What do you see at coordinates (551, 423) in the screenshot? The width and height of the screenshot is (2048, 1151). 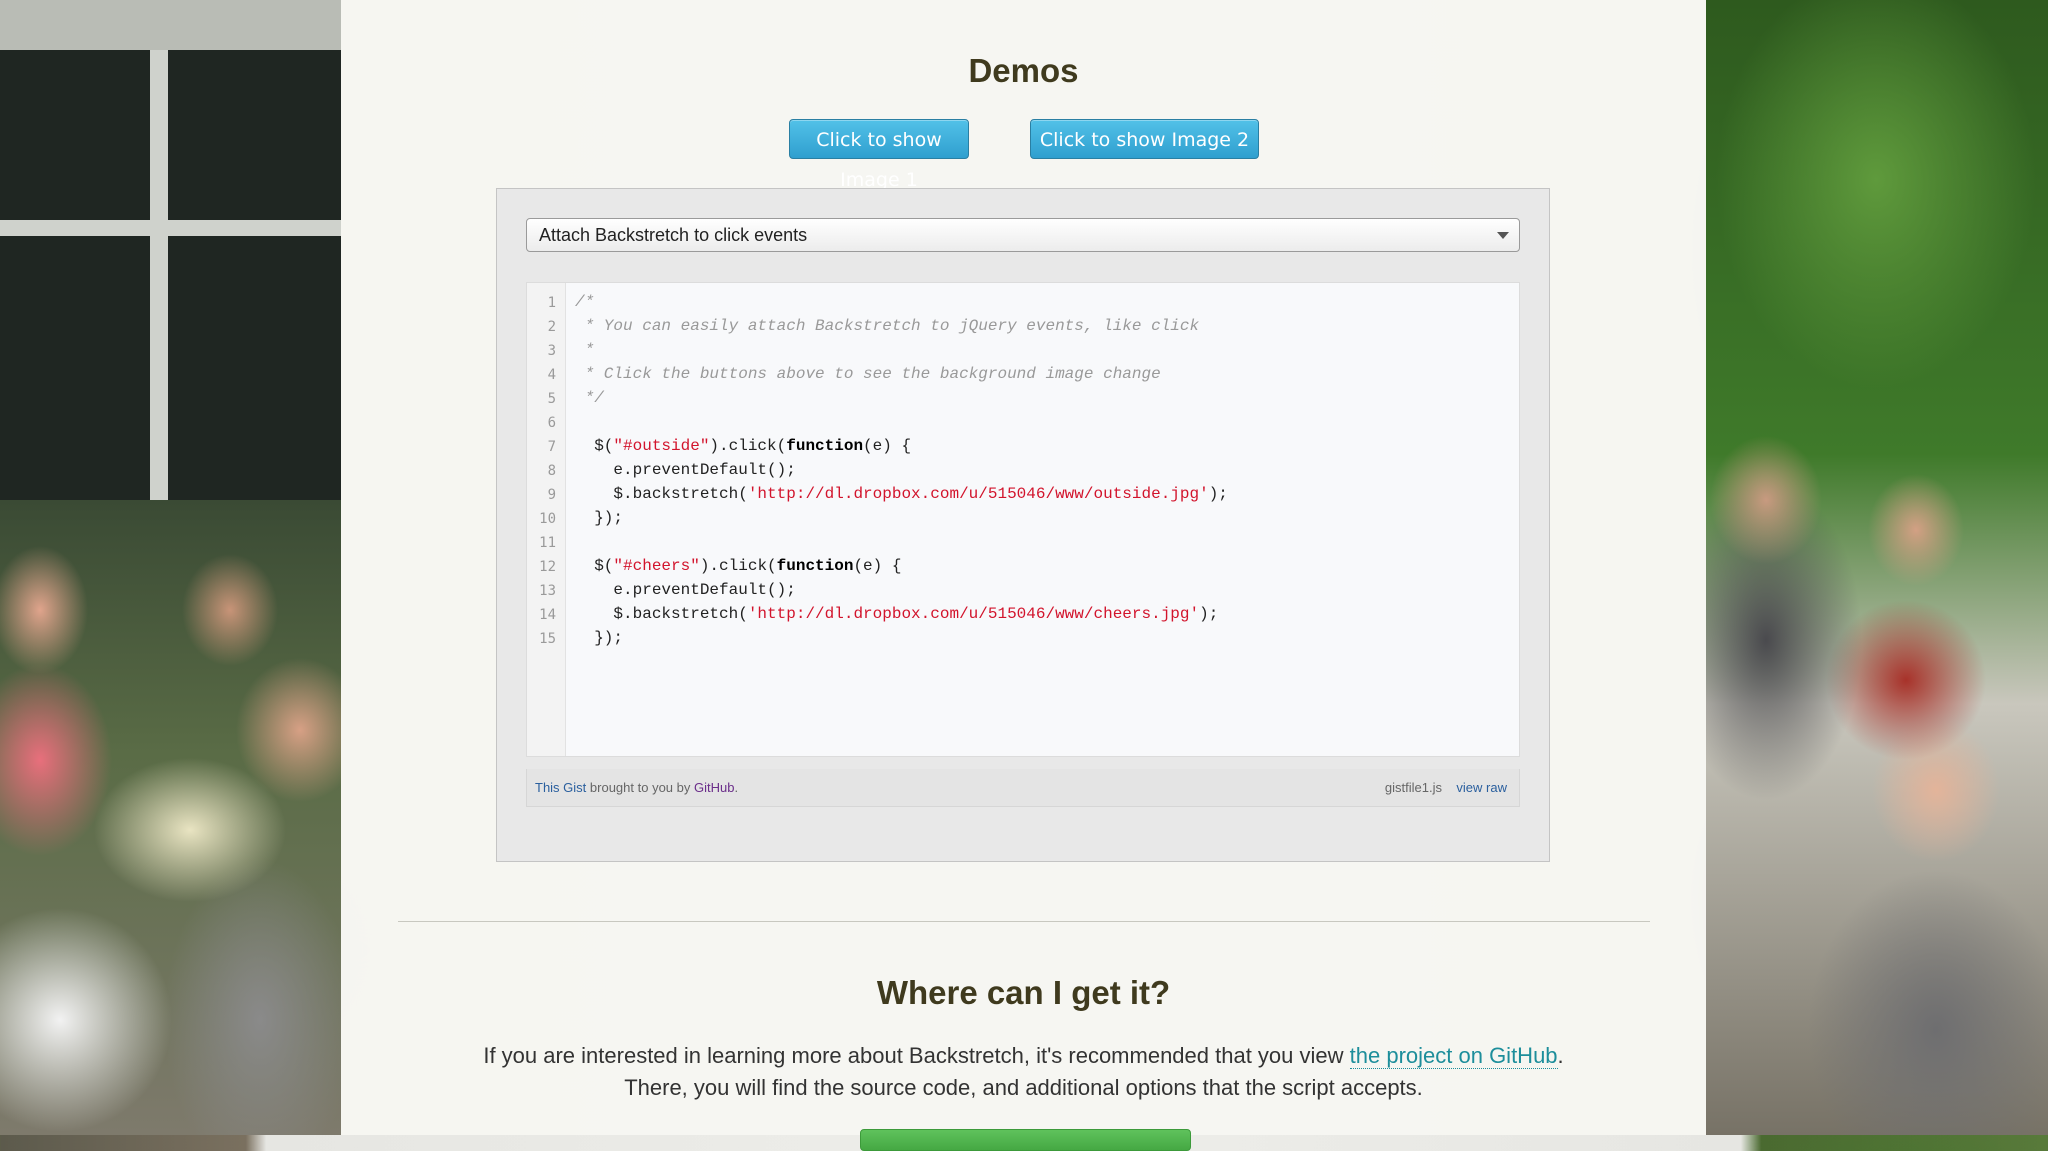 I see `line-number: 6` at bounding box center [551, 423].